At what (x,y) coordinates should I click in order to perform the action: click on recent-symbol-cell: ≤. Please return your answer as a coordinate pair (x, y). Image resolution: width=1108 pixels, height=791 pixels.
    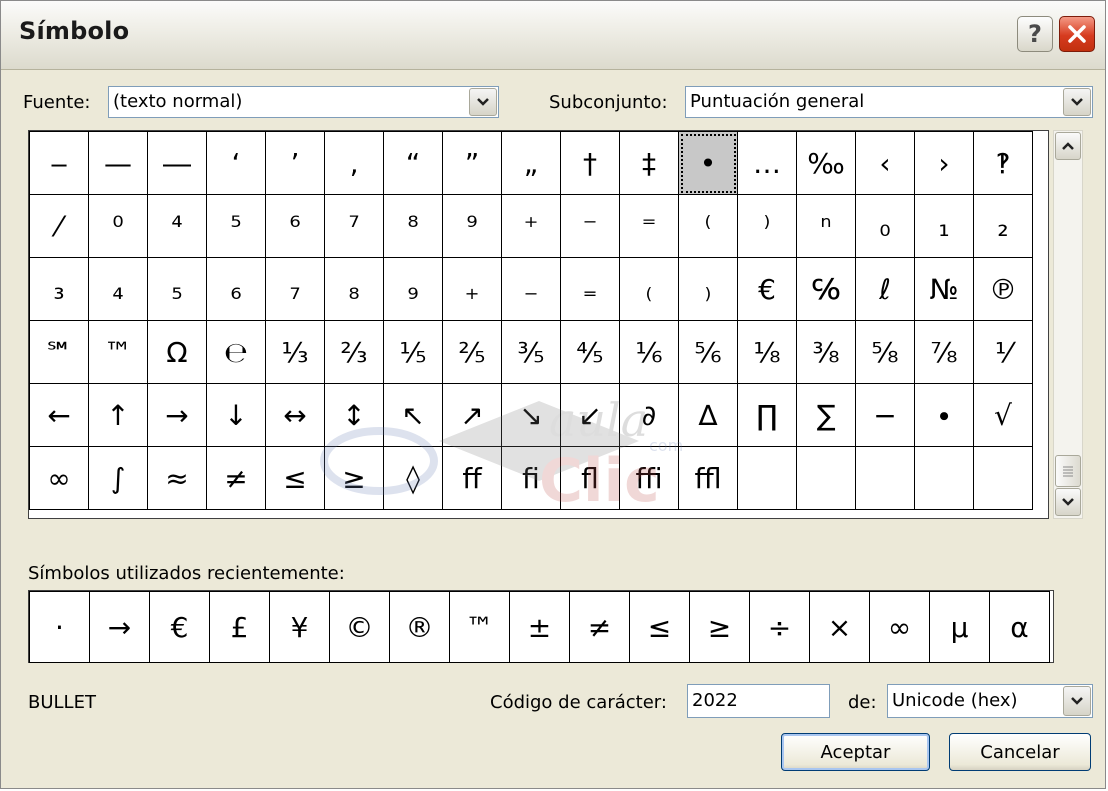
    Looking at the image, I should click on (659, 627).